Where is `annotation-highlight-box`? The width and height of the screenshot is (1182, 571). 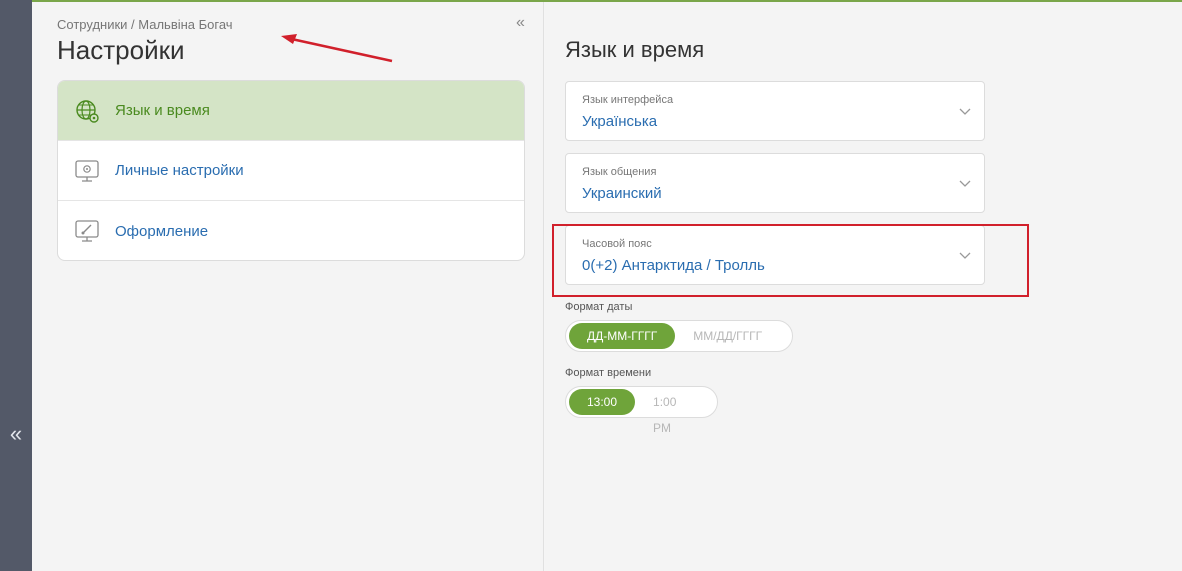 annotation-highlight-box is located at coordinates (790, 260).